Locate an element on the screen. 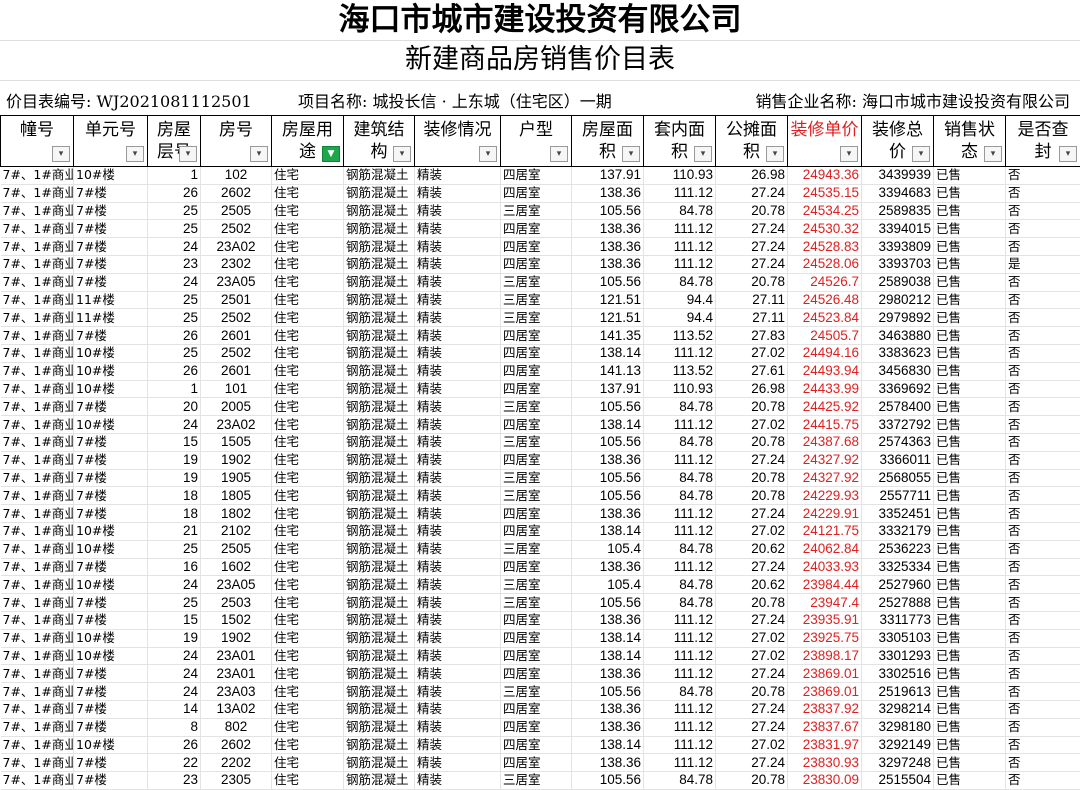 Image resolution: width=1080 pixels, height=790 pixels. column-header-label: 房号 is located at coordinates (236, 128).